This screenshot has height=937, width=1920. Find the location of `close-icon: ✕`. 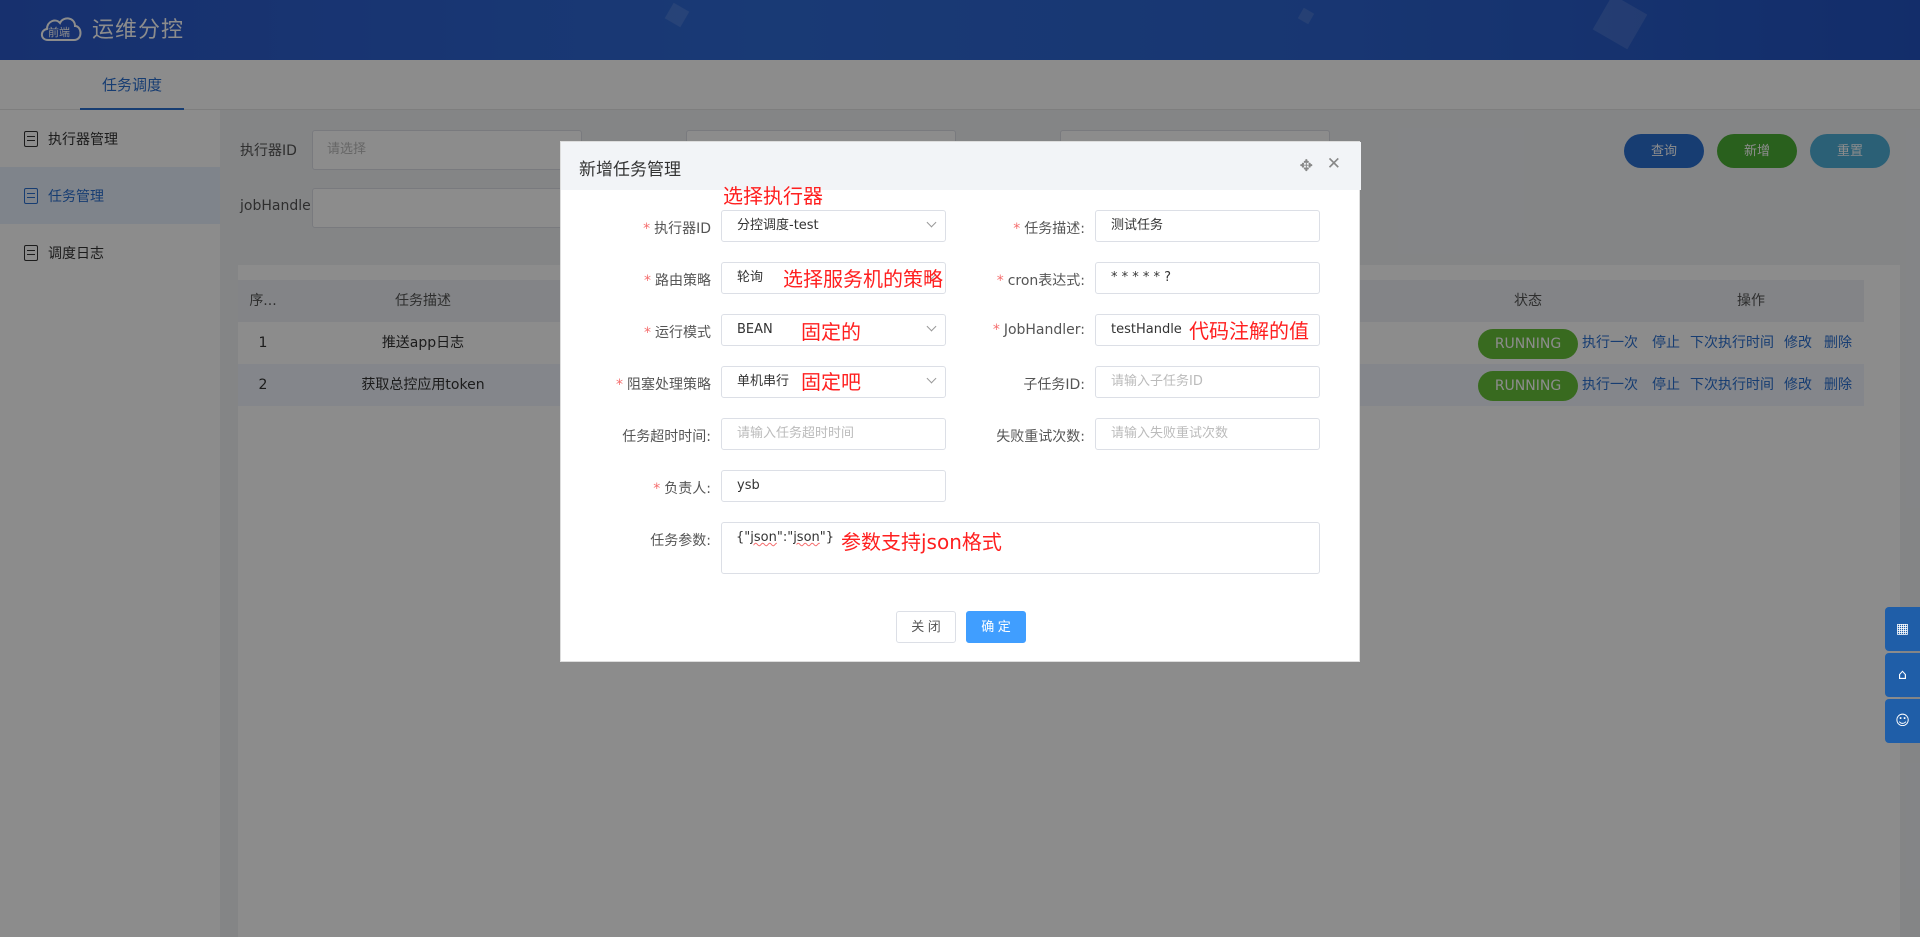

close-icon: ✕ is located at coordinates (1334, 164).